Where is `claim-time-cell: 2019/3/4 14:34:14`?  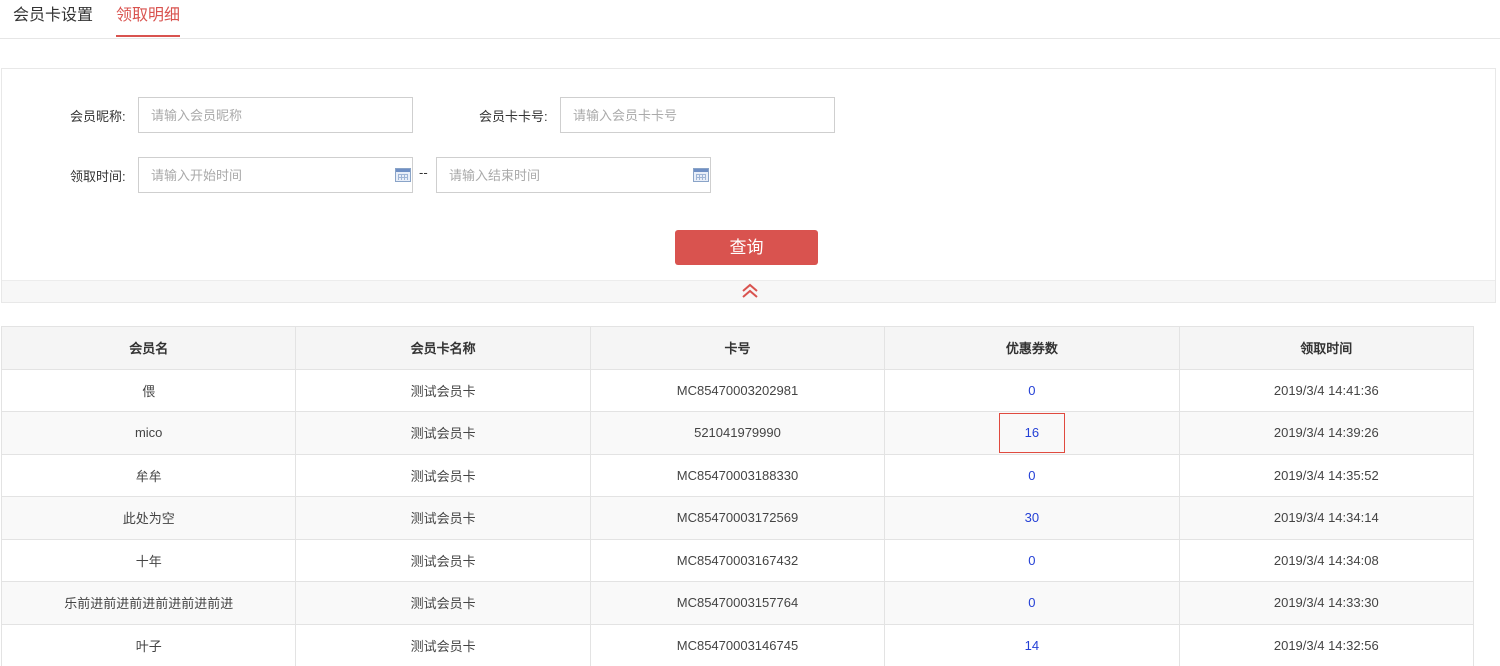 claim-time-cell: 2019/3/4 14:34:14 is located at coordinates (1326, 518).